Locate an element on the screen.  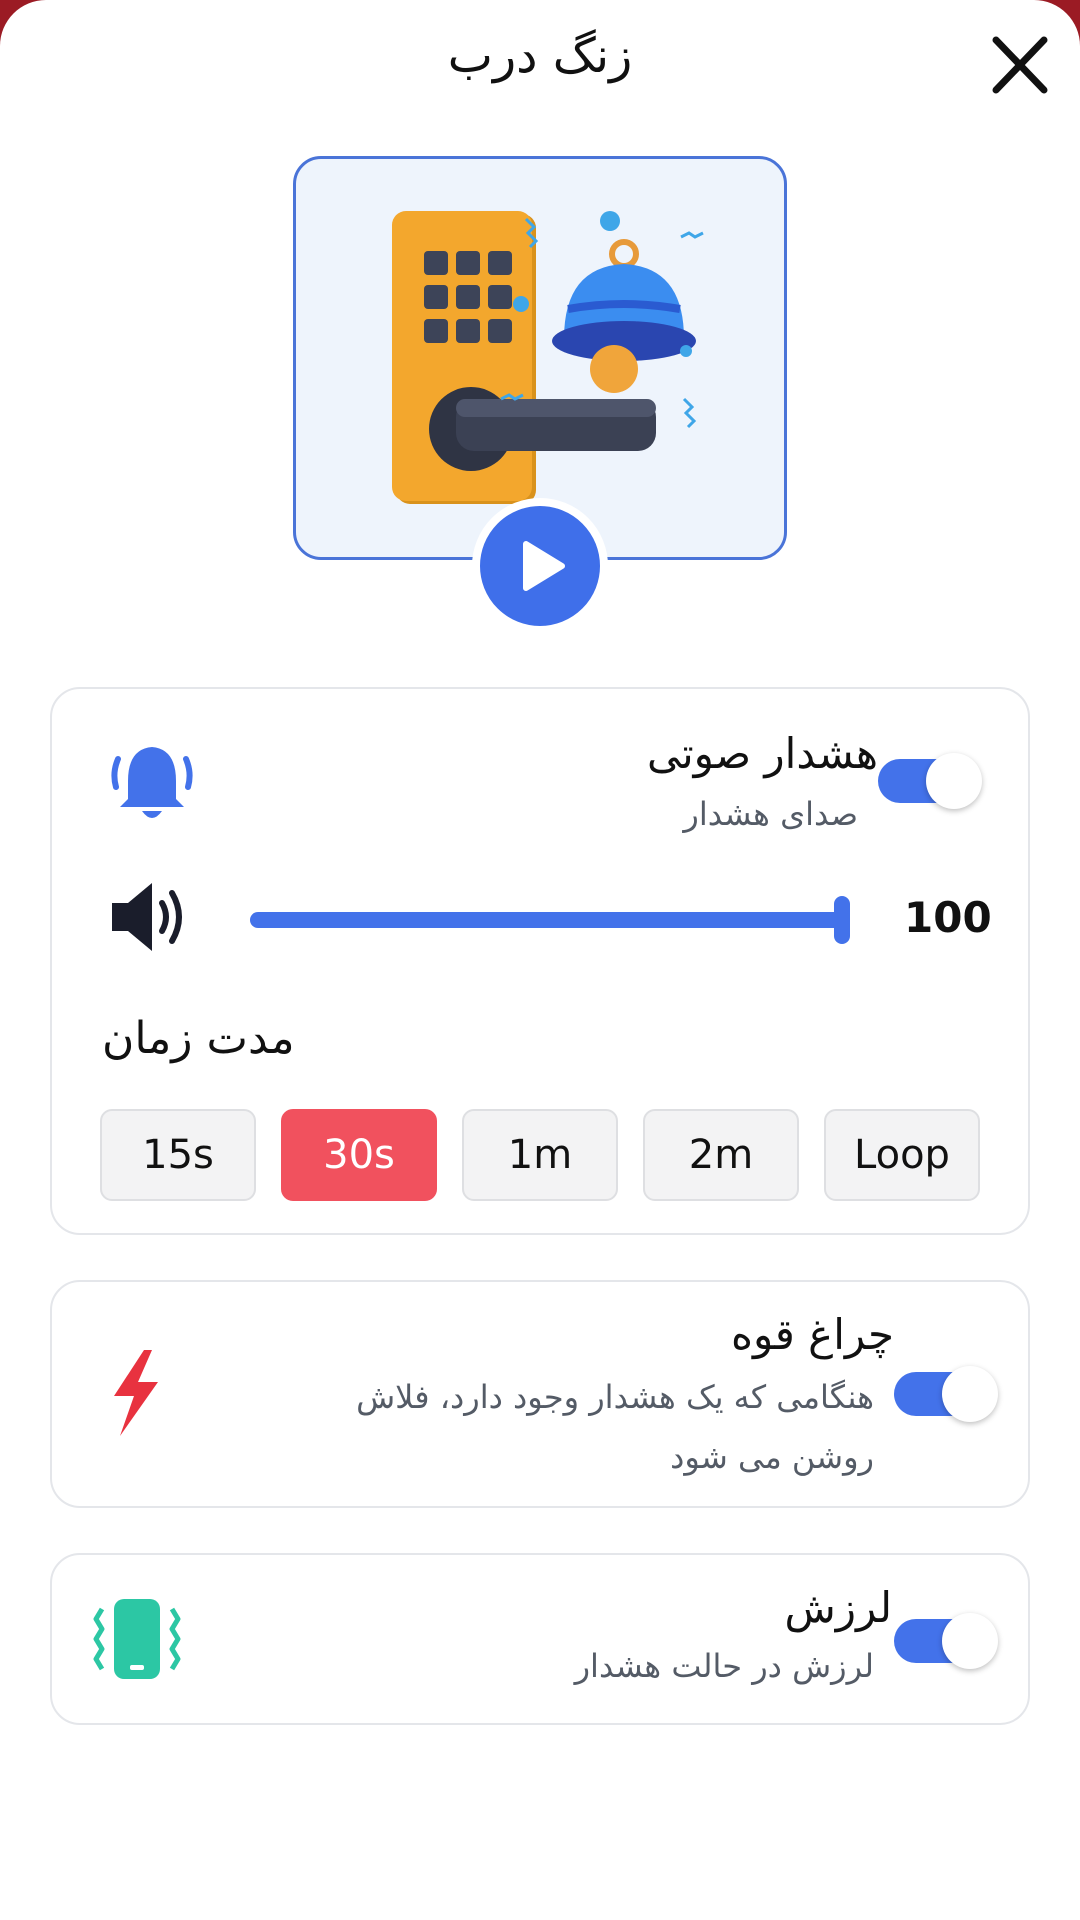
flashlight-toggle is located at coordinates (946, 1394).